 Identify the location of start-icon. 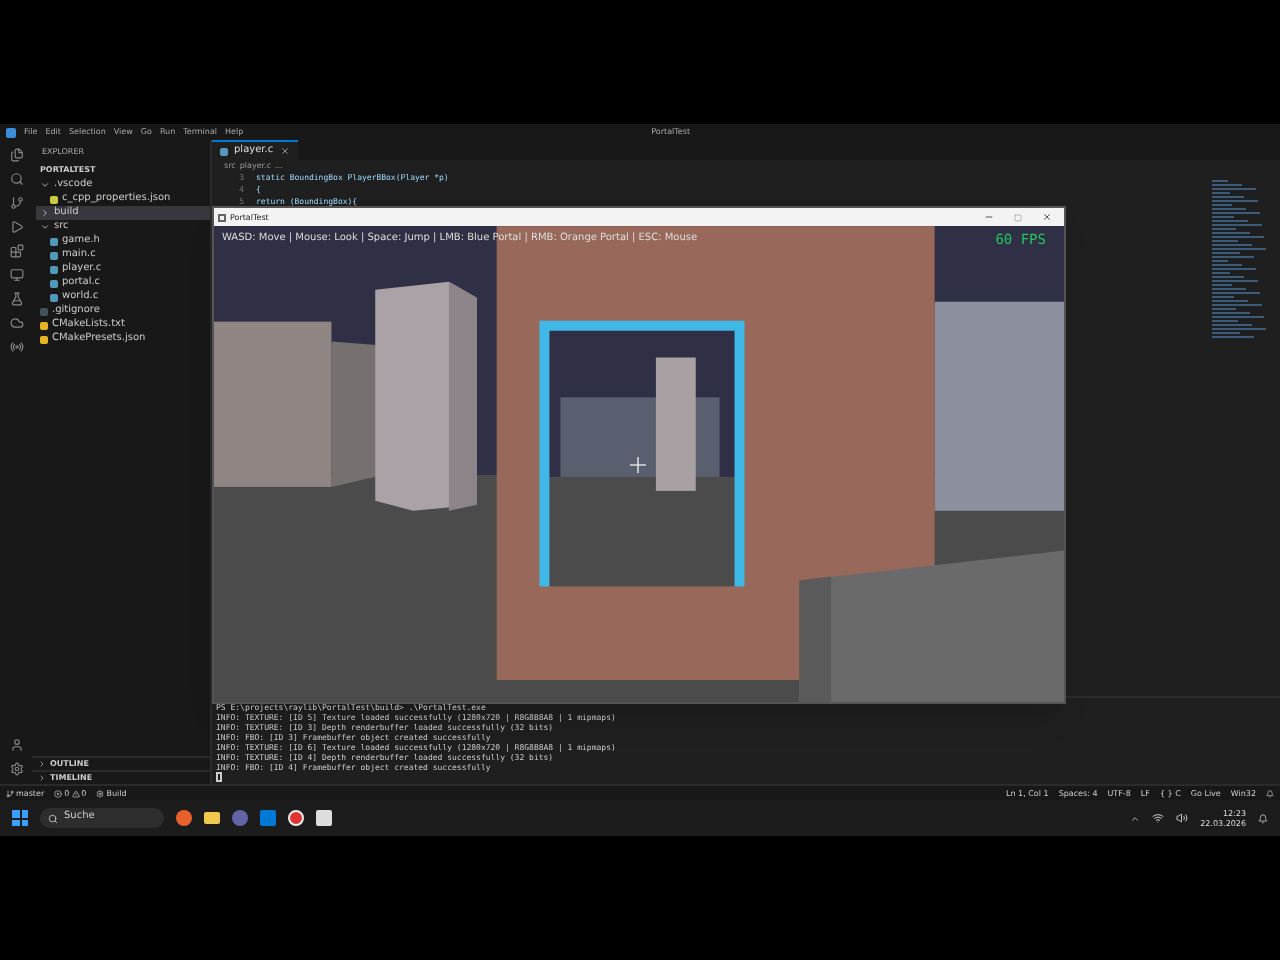
(20, 818).